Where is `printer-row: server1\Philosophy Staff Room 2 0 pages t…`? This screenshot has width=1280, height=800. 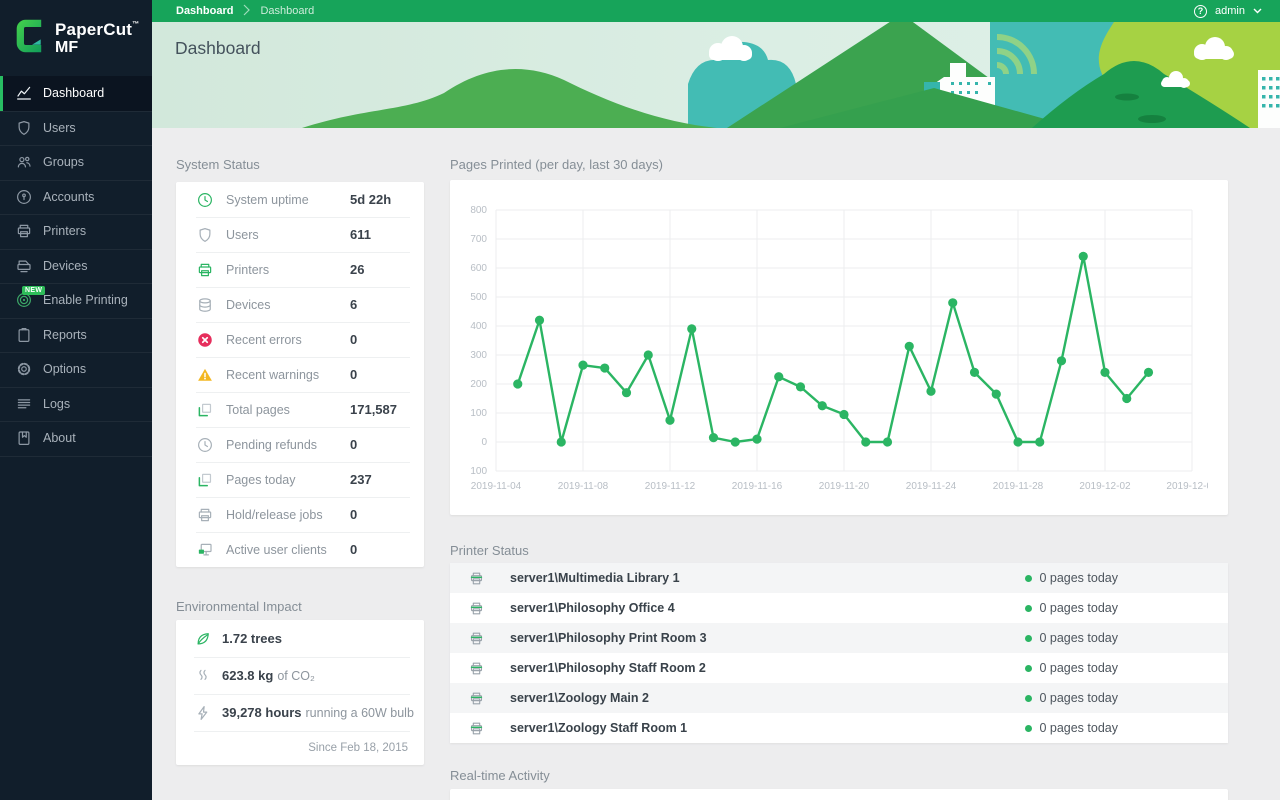 printer-row: server1\Philosophy Staff Room 2 0 pages t… is located at coordinates (839, 668).